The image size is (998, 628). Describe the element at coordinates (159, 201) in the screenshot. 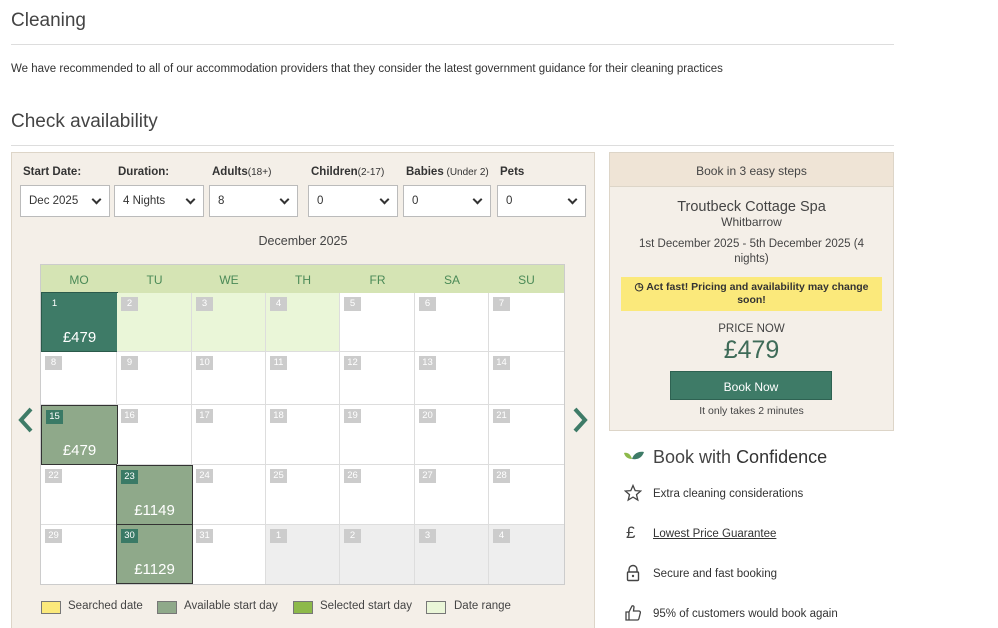

I see `duration-select: 4 Nights` at that location.